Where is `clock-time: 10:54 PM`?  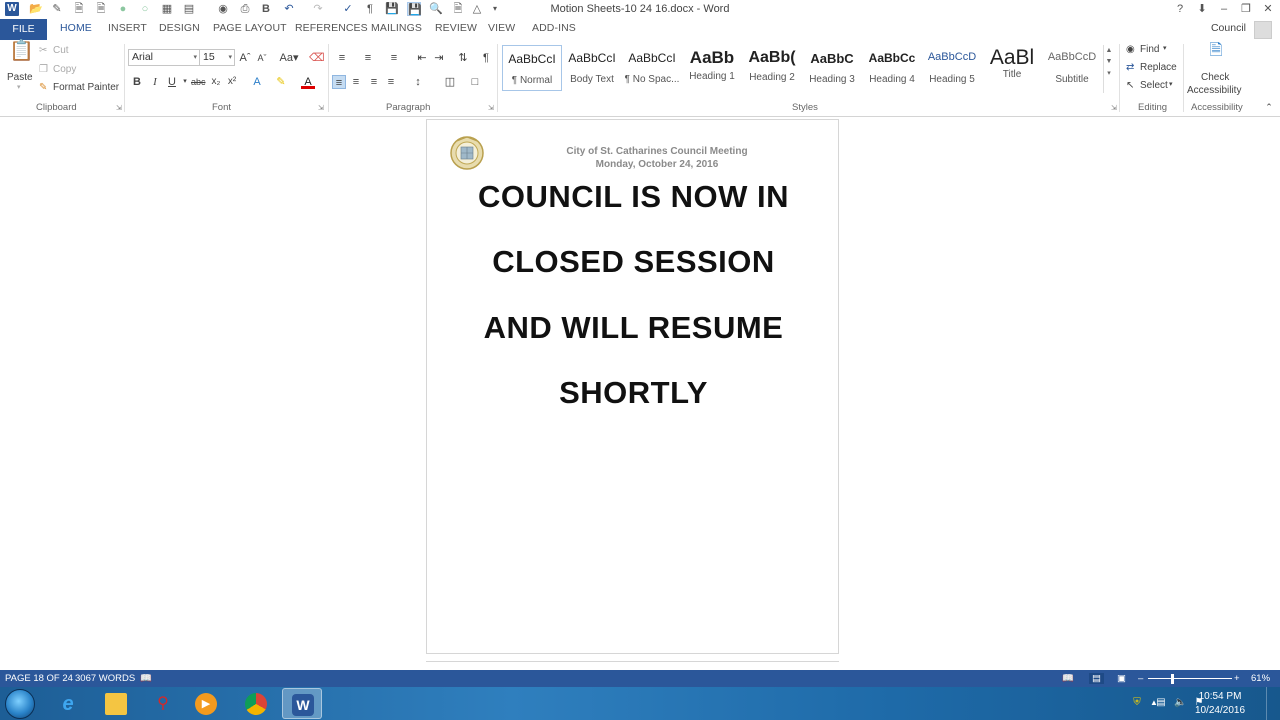 clock-time: 10:54 PM is located at coordinates (1220, 696).